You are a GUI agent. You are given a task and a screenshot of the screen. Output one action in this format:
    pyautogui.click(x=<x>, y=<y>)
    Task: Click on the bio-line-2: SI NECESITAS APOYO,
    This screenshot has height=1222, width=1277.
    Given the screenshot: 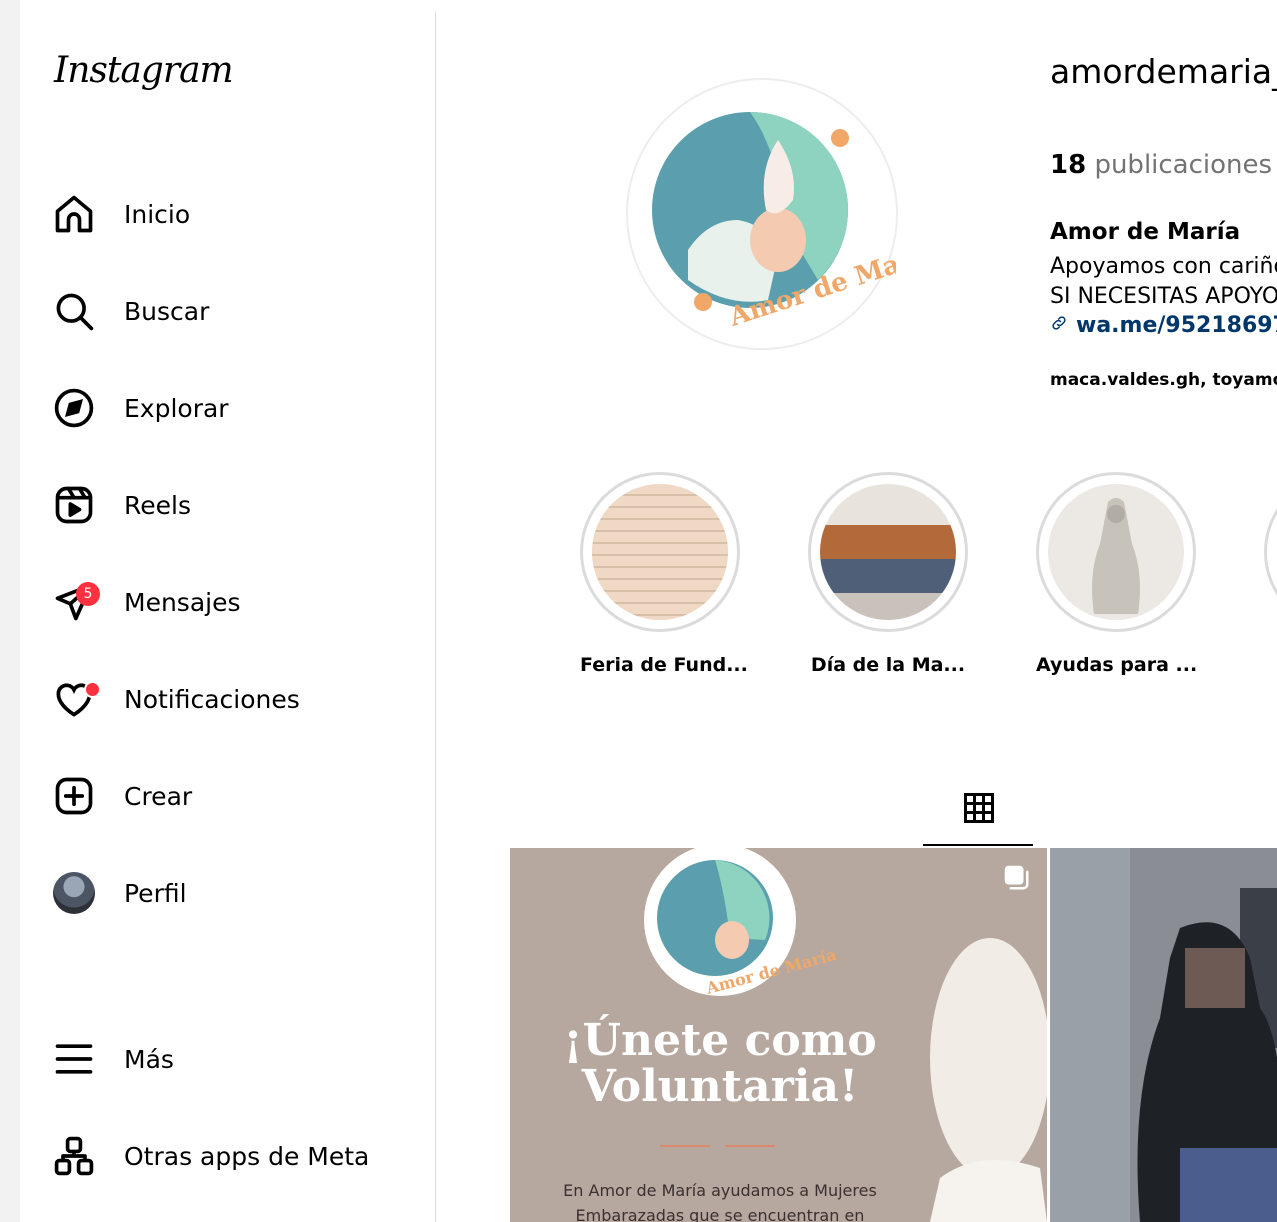 What is the action you would take?
    pyautogui.click(x=1163, y=296)
    